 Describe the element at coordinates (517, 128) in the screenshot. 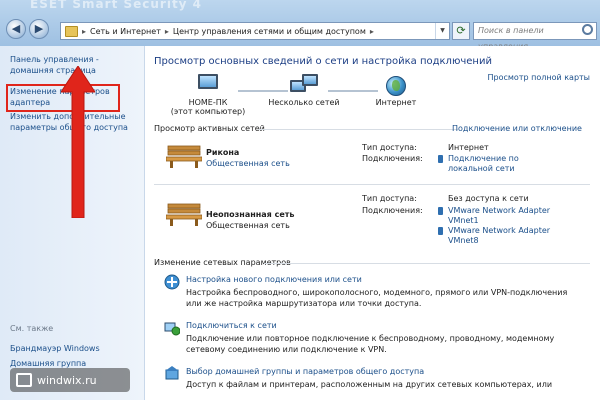

I see `connect-disconnect-link: Подключение или отключение` at that location.